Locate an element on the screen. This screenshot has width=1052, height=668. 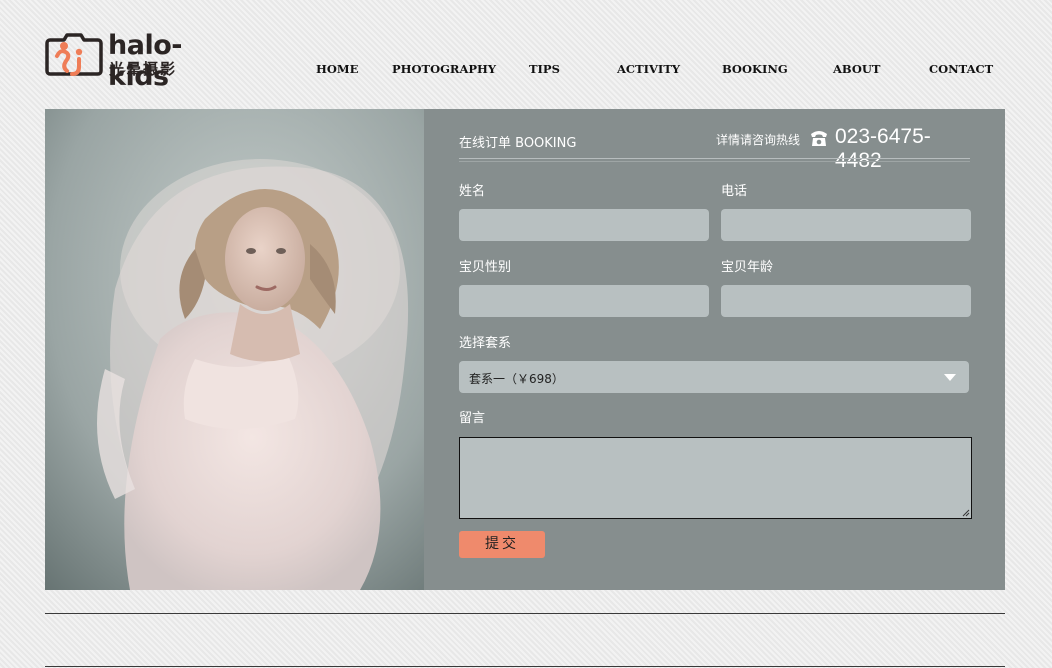
nav-contact: CONTACT is located at coordinates (961, 69).